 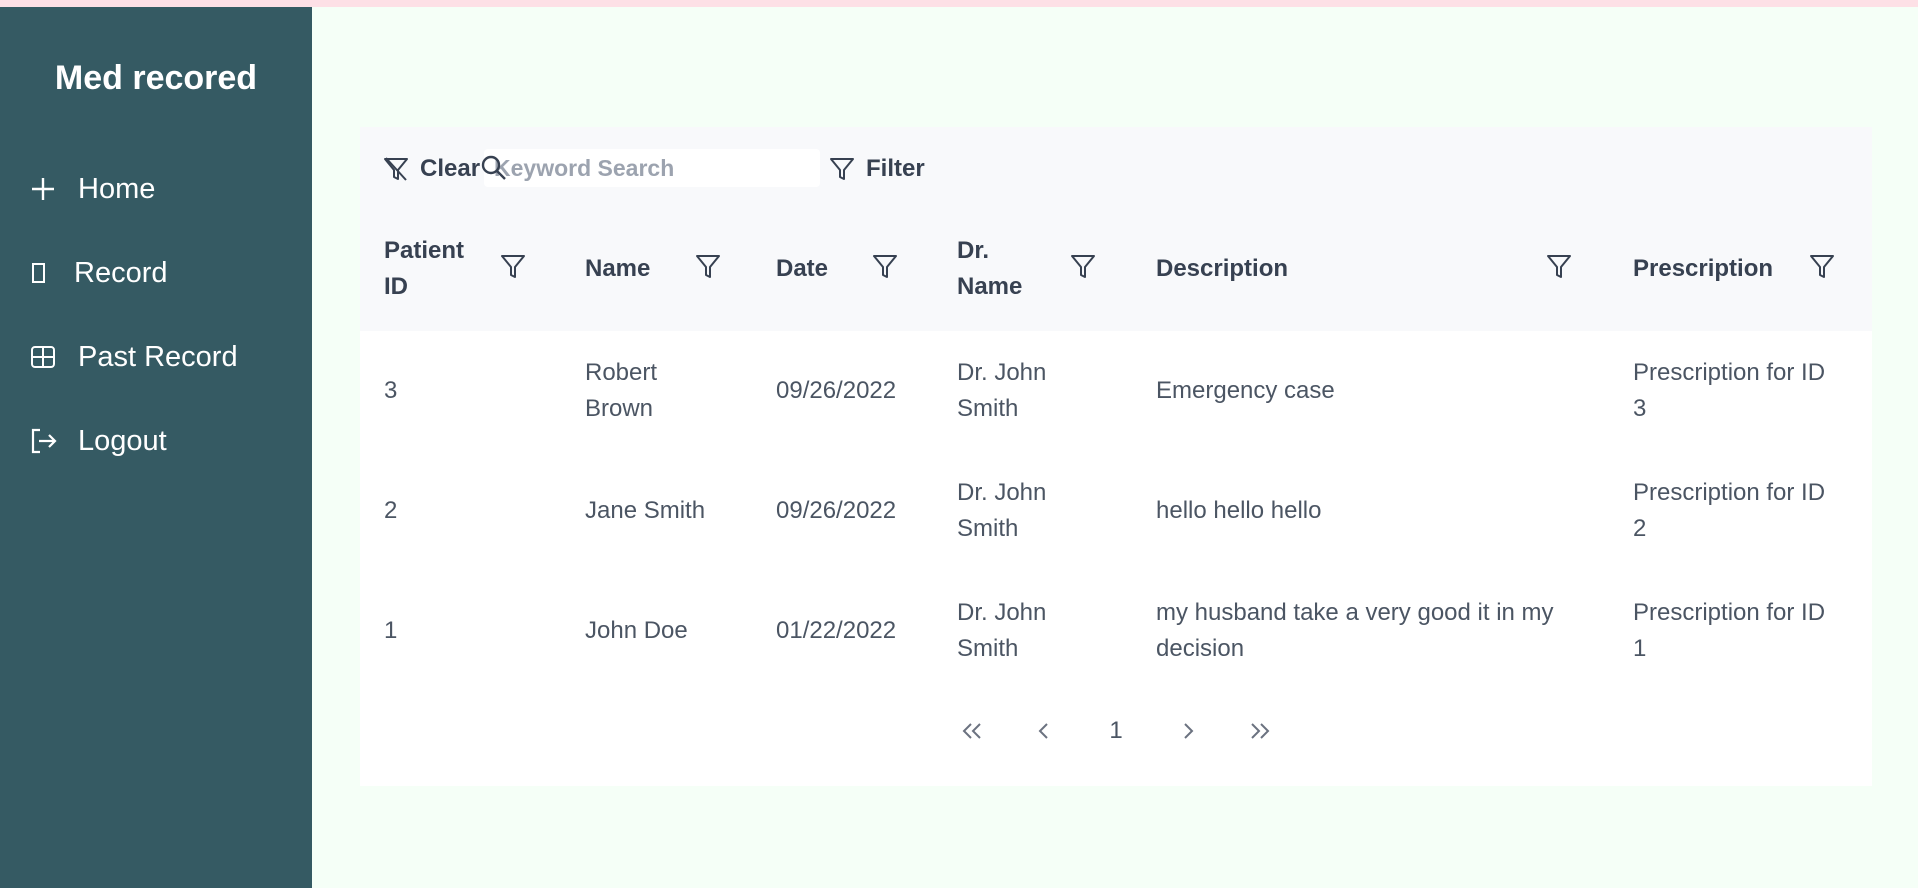 I want to click on sidebar-item-home: Home, so click(x=92, y=189).